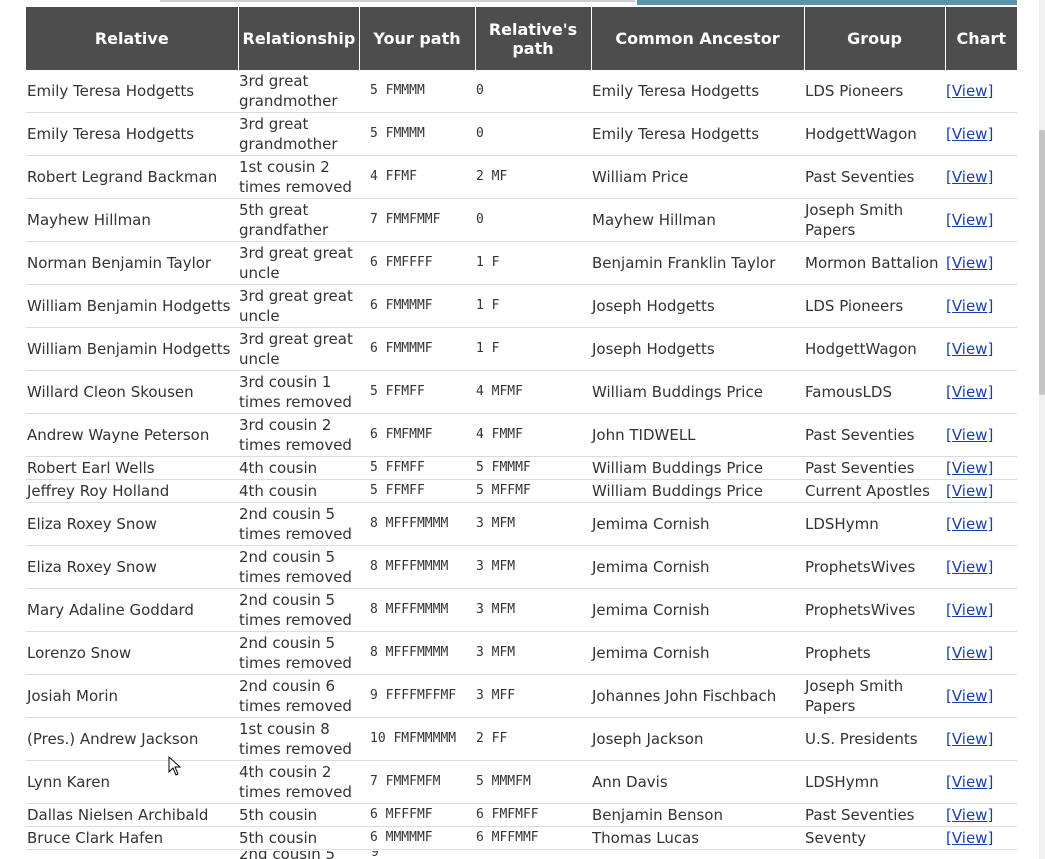  What do you see at coordinates (417, 838) in the screenshot?
I see `your-path-cell: 6 MMMMMF` at bounding box center [417, 838].